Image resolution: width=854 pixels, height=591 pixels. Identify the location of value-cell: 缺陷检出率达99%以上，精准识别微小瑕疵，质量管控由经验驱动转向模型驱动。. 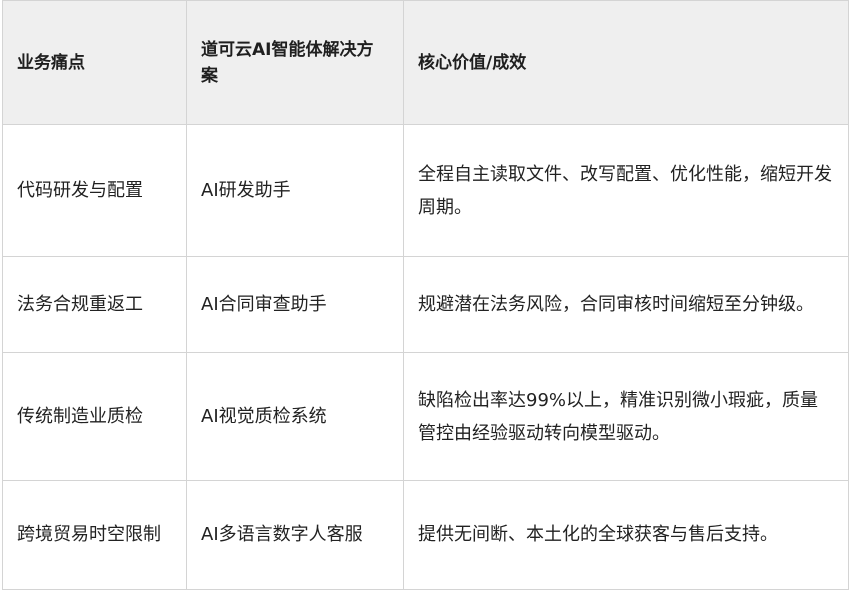
(626, 416).